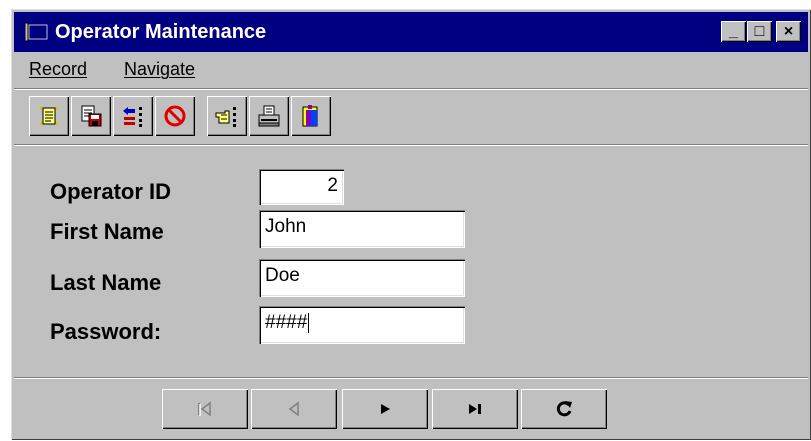 The image size is (811, 441). What do you see at coordinates (107, 231) in the screenshot?
I see `first-name-label: First Name` at bounding box center [107, 231].